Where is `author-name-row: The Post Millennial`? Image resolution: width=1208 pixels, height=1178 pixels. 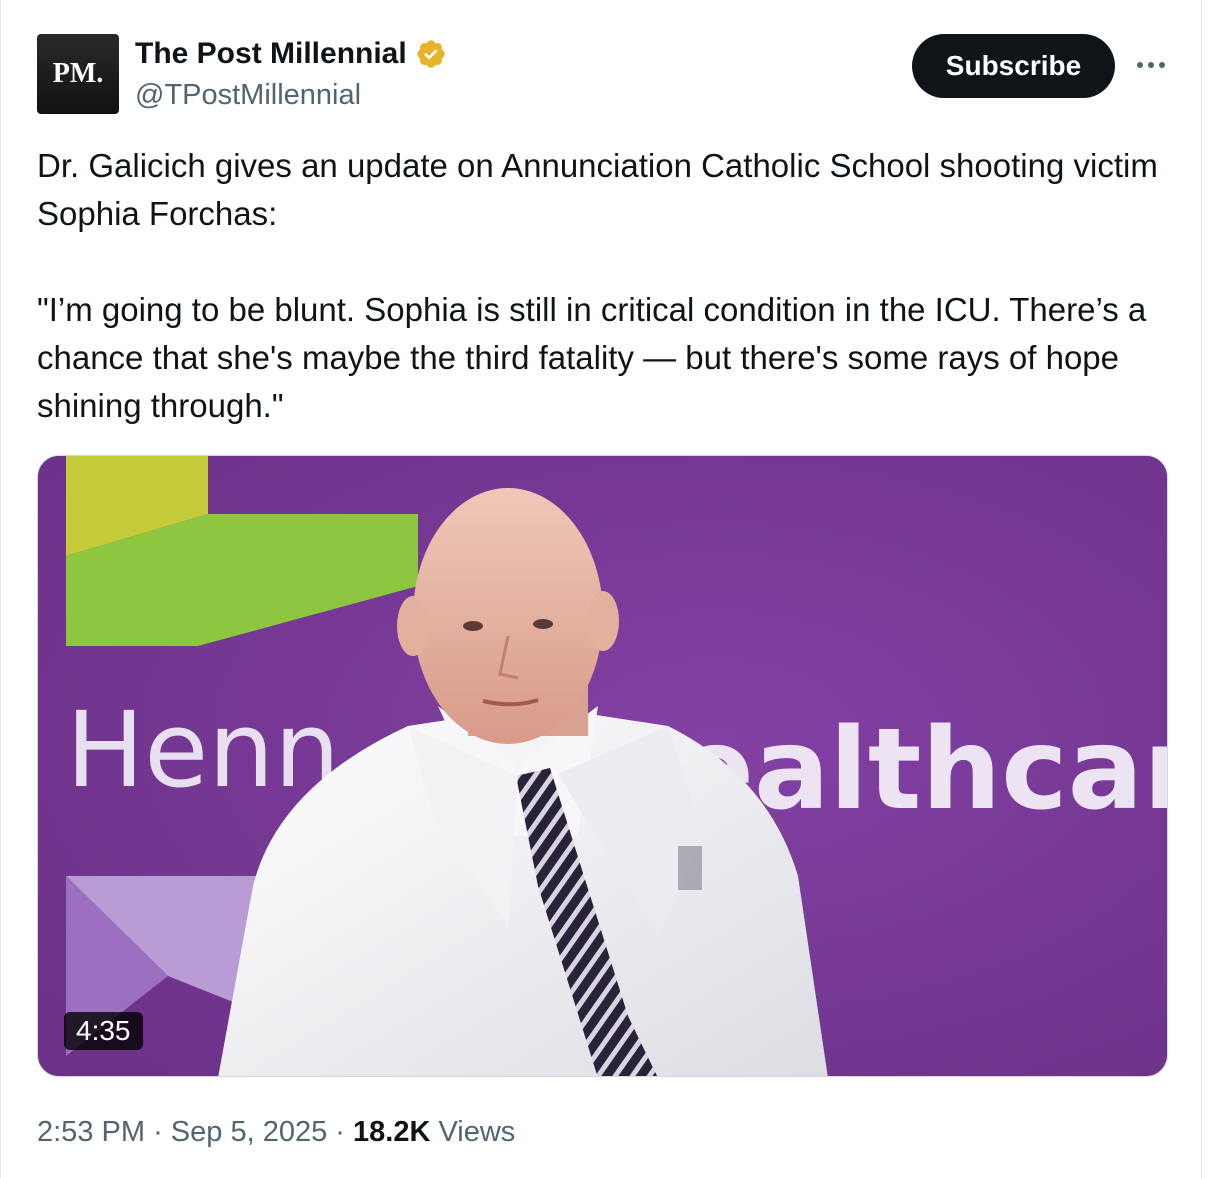
author-name-row: The Post Millennial is located at coordinates (291, 54).